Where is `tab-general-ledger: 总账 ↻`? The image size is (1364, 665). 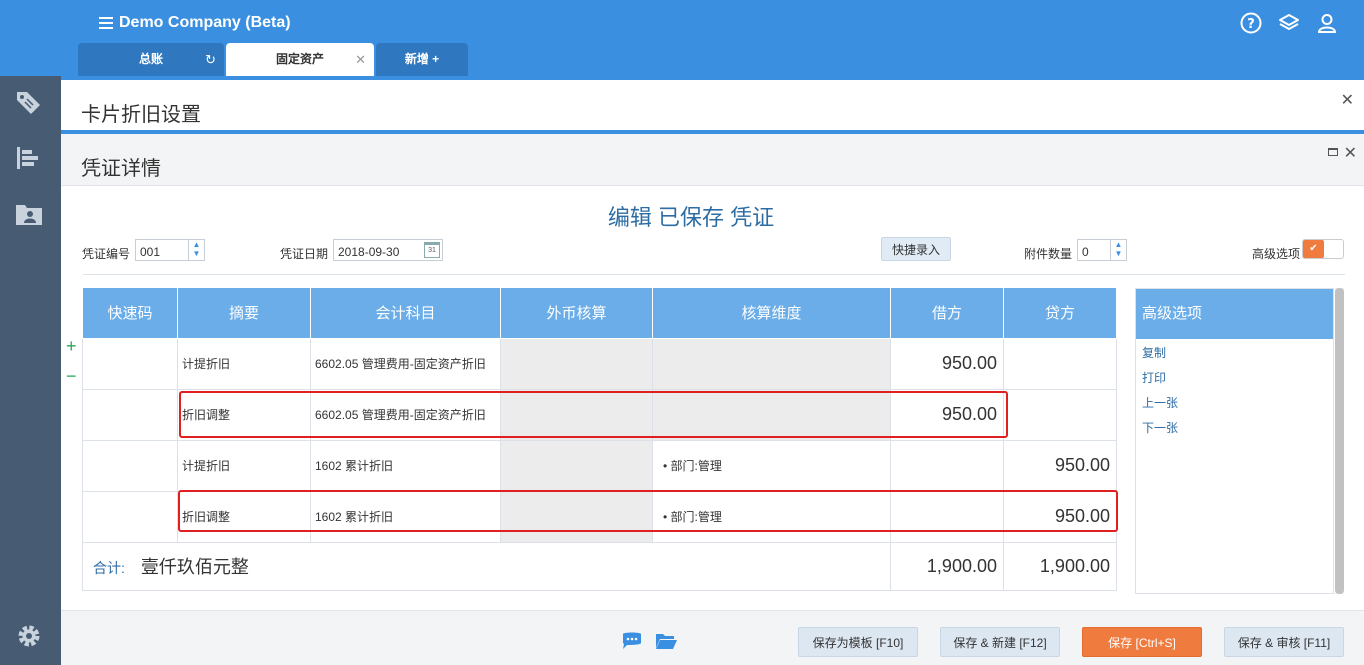
tab-general-ledger: 总账 ↻ is located at coordinates (151, 59).